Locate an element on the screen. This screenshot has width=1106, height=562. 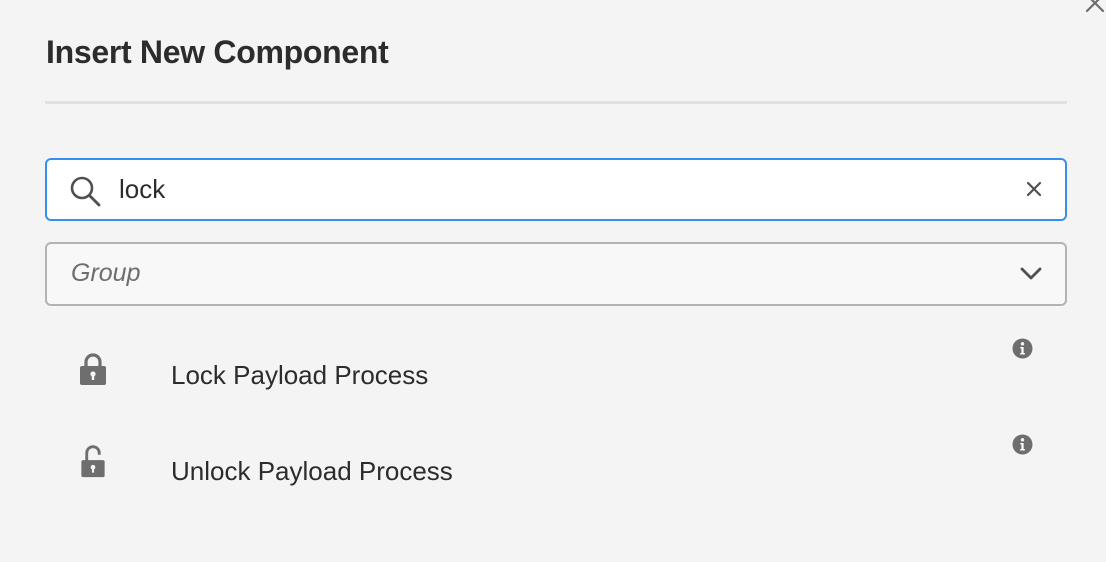
result-item-label: Unlock Payload Process is located at coordinates (312, 471).